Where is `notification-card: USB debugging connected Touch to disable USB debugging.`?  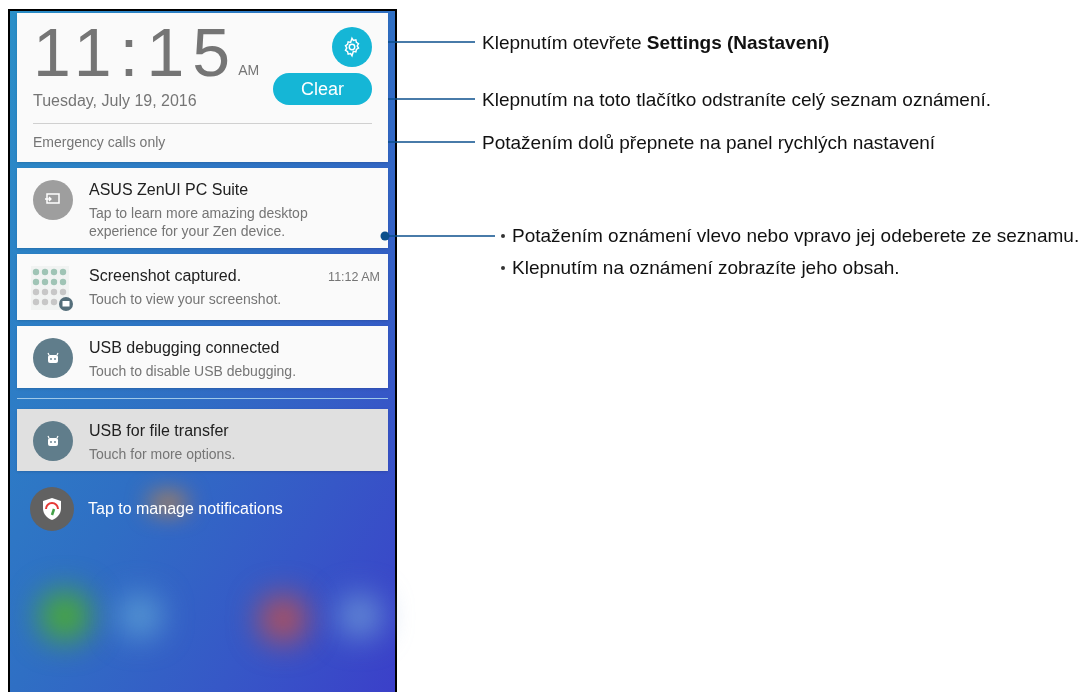 notification-card: USB debugging connected Touch to disable USB debugging. is located at coordinates (202, 357).